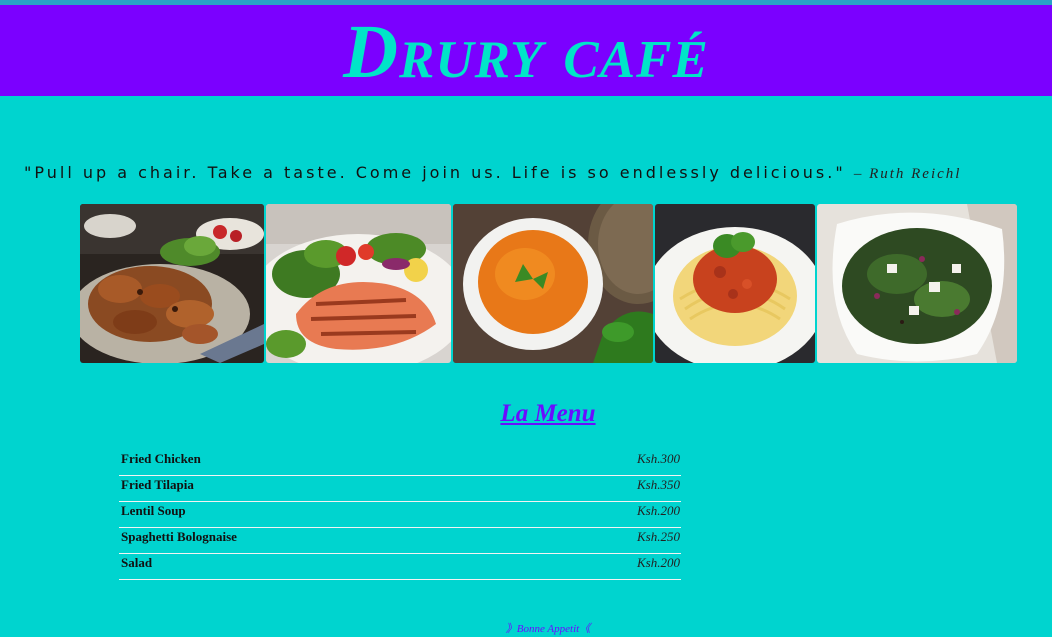  Describe the element at coordinates (735, 283) in the screenshot. I see `spaghetti-bolognaise-photo` at that location.